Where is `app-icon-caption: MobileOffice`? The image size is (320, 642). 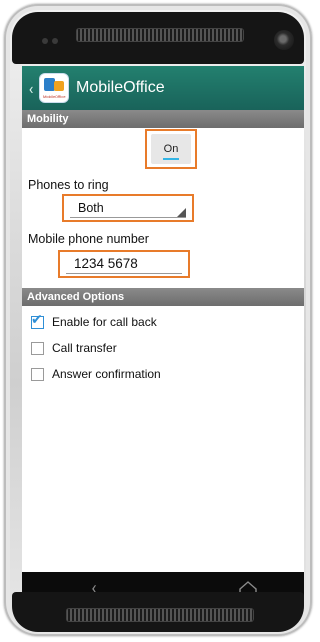
app-icon-caption: MobileOffice is located at coordinates (54, 96).